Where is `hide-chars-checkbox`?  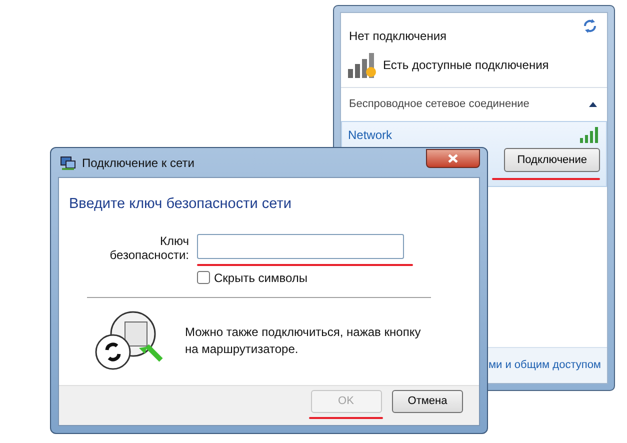
hide-chars-checkbox is located at coordinates (203, 277).